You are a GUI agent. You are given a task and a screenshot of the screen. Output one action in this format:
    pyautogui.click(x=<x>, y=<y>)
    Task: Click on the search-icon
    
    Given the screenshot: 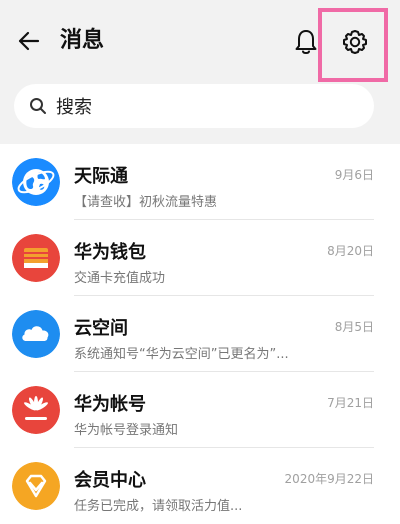 What is the action you would take?
    pyautogui.click(x=38, y=106)
    